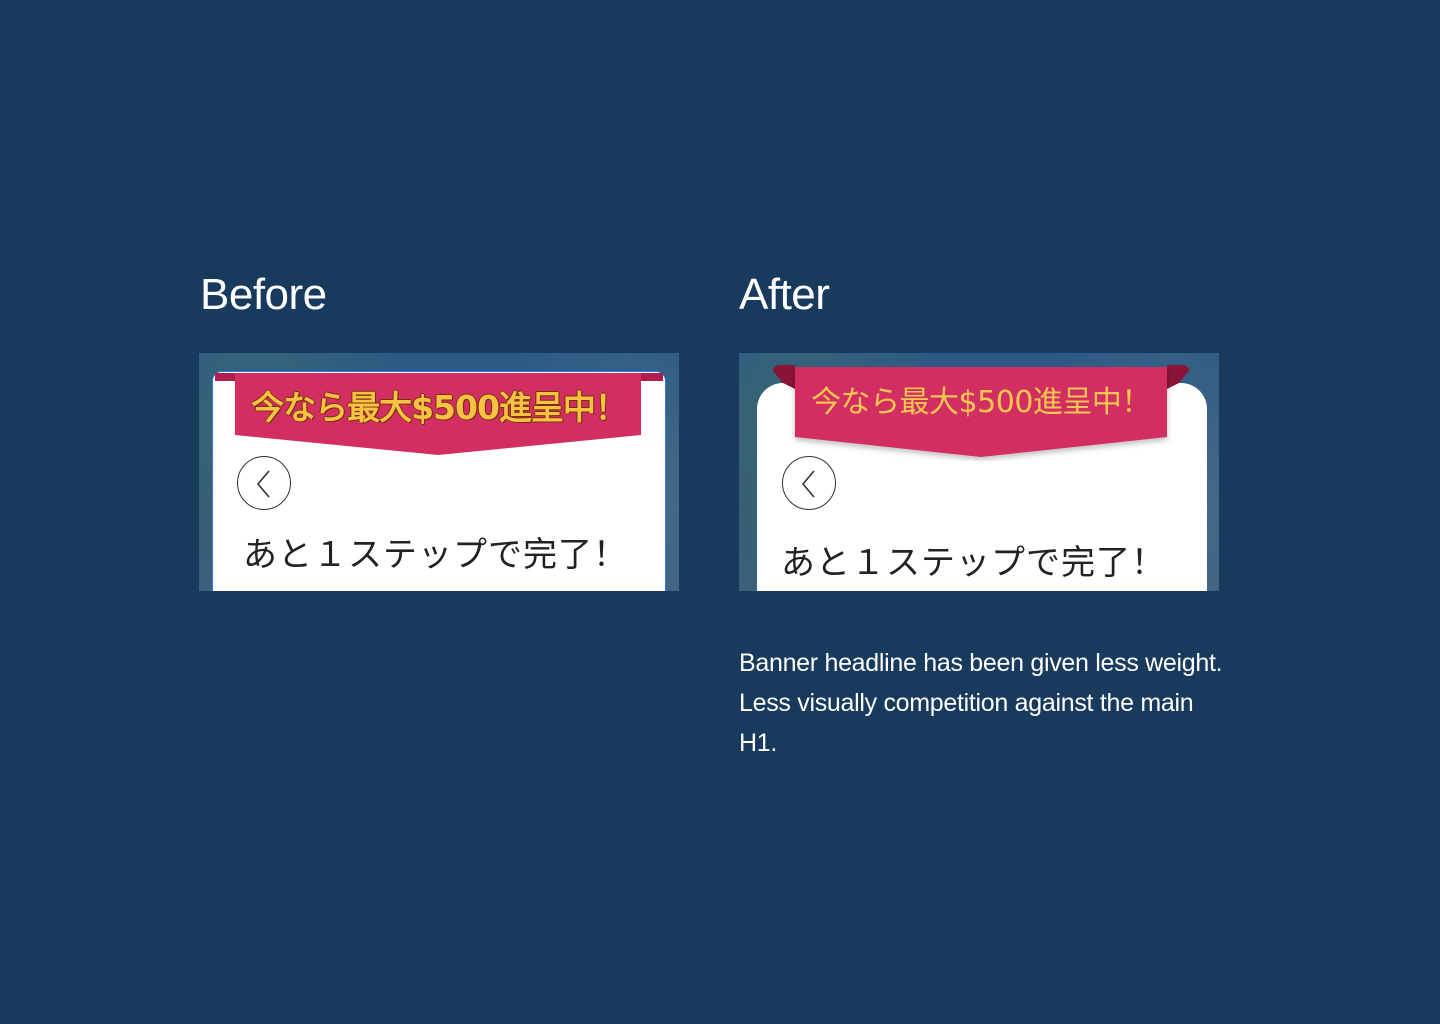 This screenshot has width=1440, height=1024. What do you see at coordinates (439, 472) in the screenshot?
I see `before-screenshot: 今なら最大$500進呈中！ あと１ステップで完了！` at bounding box center [439, 472].